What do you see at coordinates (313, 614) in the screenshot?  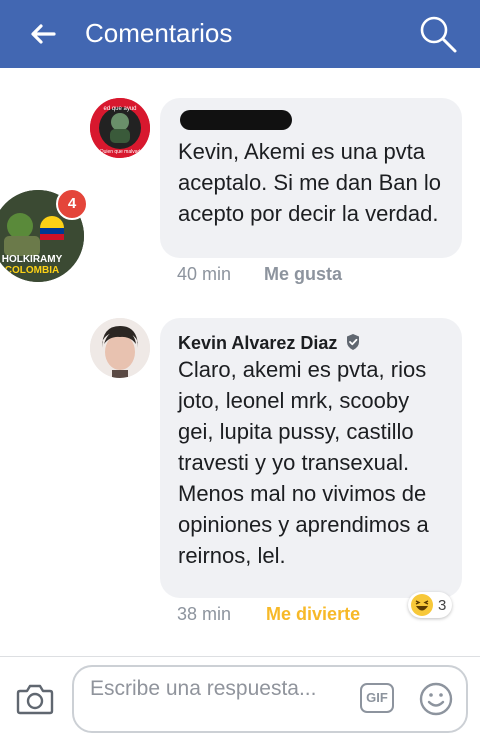 I see `reaction-button: Me divierte` at bounding box center [313, 614].